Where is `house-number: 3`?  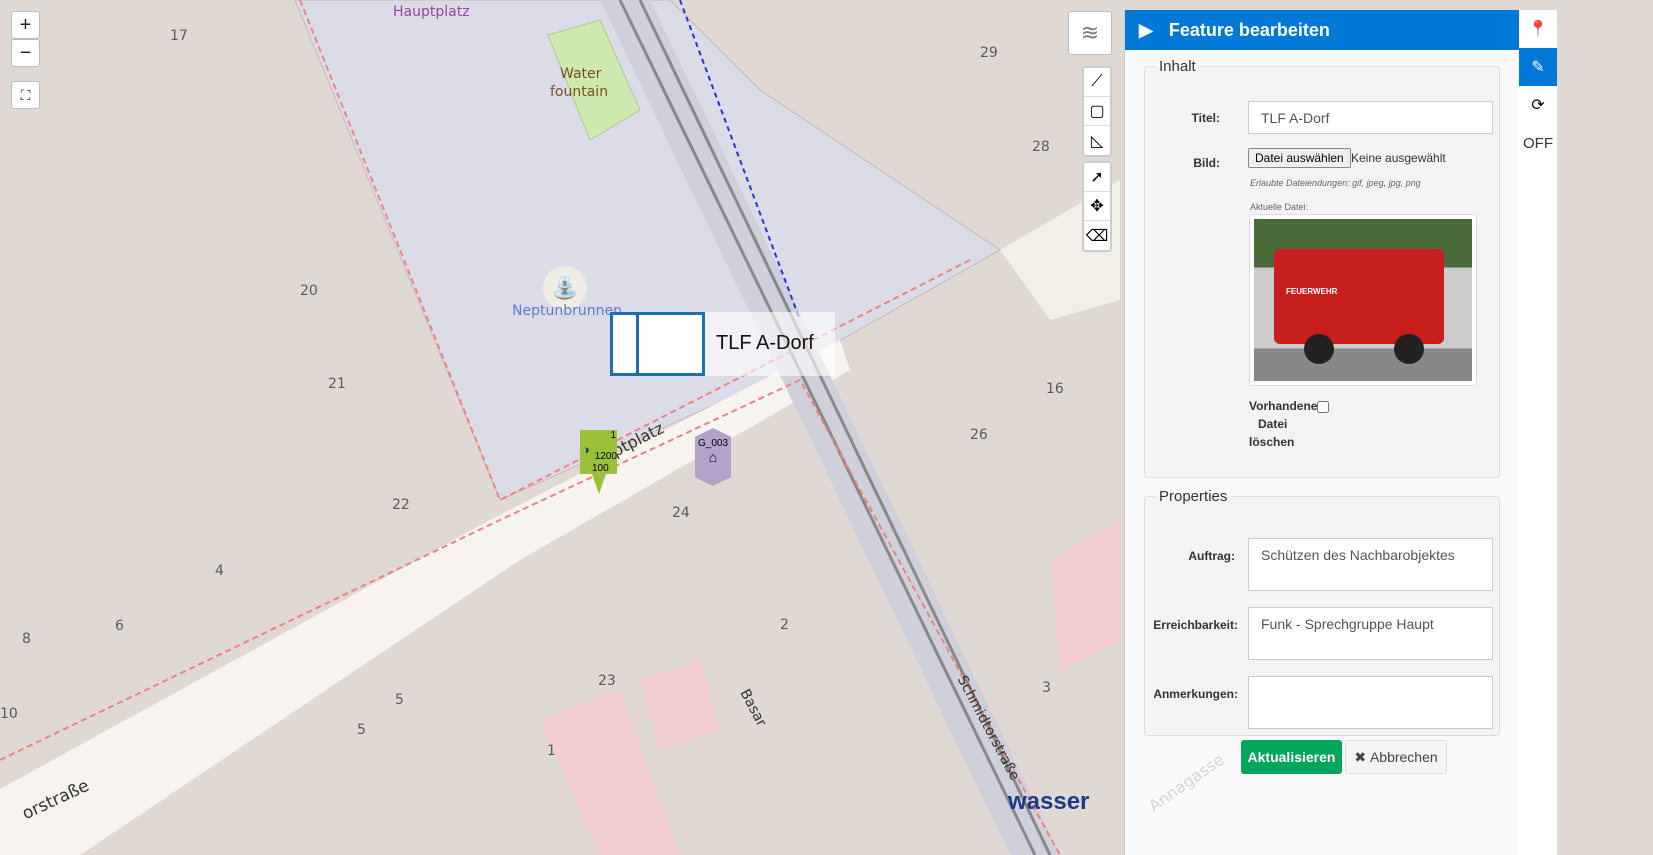 house-number: 3 is located at coordinates (1046, 688).